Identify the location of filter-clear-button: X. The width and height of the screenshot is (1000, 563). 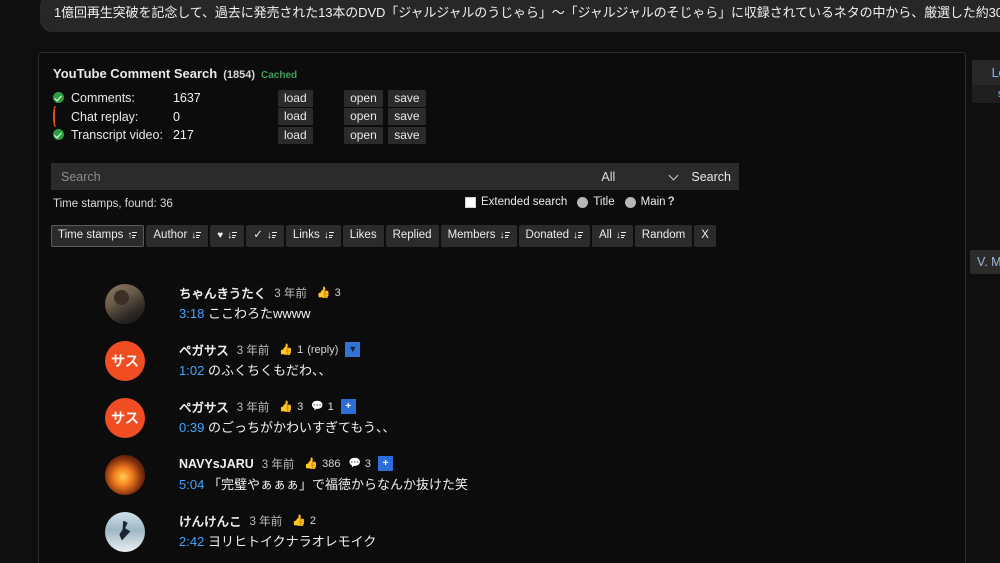
(705, 236).